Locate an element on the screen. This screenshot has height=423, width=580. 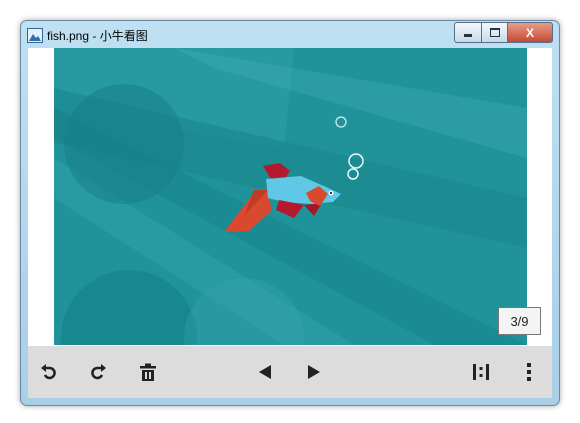
actual-size-button is located at coordinates (481, 372).